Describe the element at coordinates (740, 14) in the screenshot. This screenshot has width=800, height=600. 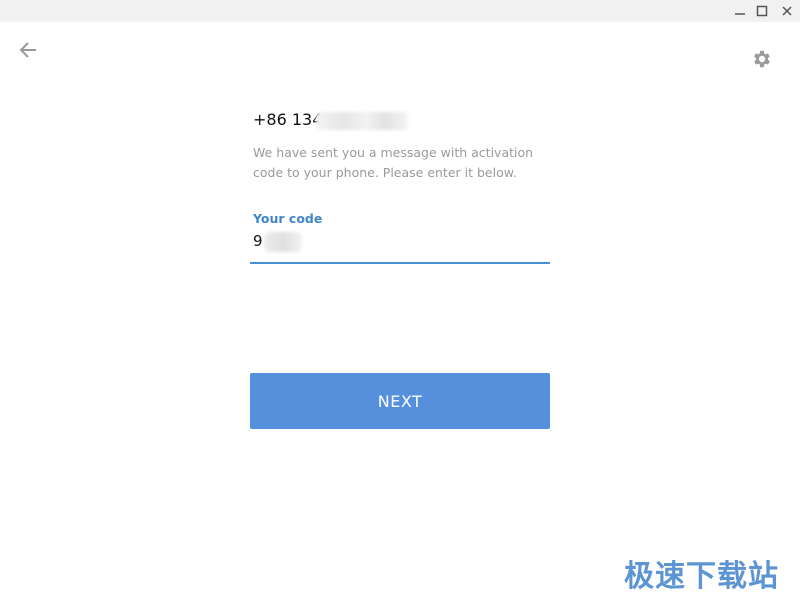
I see `minimize-icon` at that location.